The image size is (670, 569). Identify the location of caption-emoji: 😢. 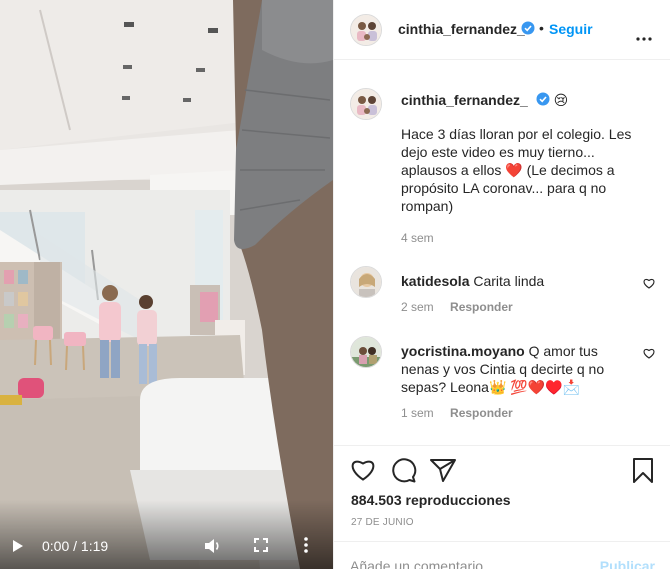
(561, 101).